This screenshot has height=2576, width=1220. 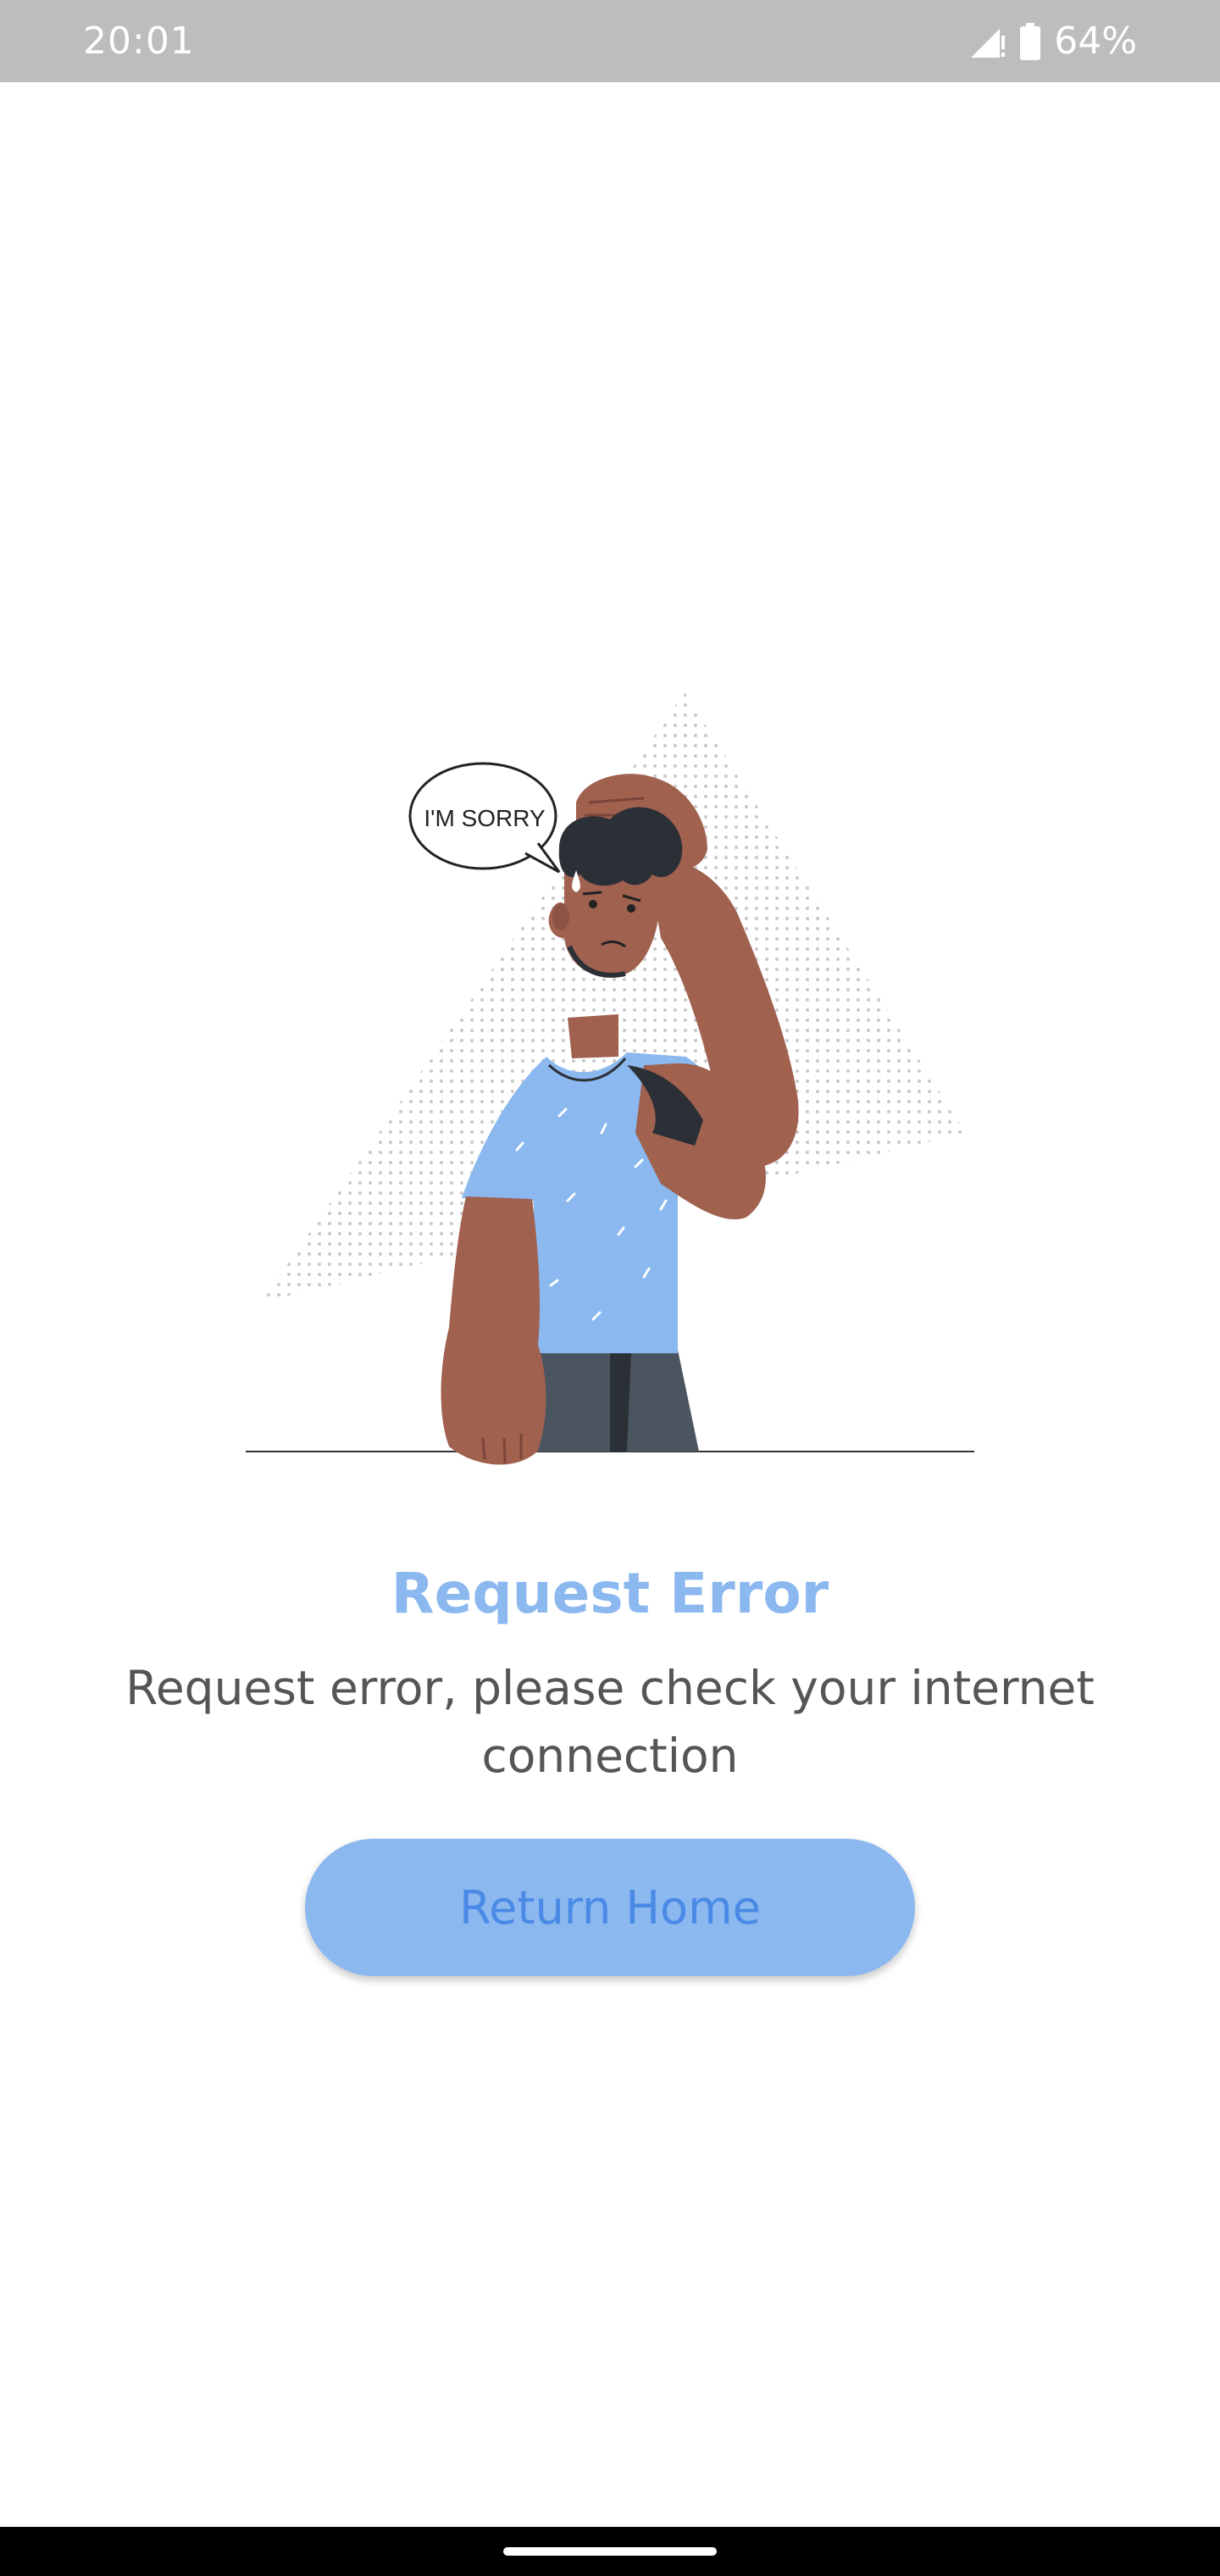 What do you see at coordinates (610, 1593) in the screenshot?
I see `error-title: Request Error` at bounding box center [610, 1593].